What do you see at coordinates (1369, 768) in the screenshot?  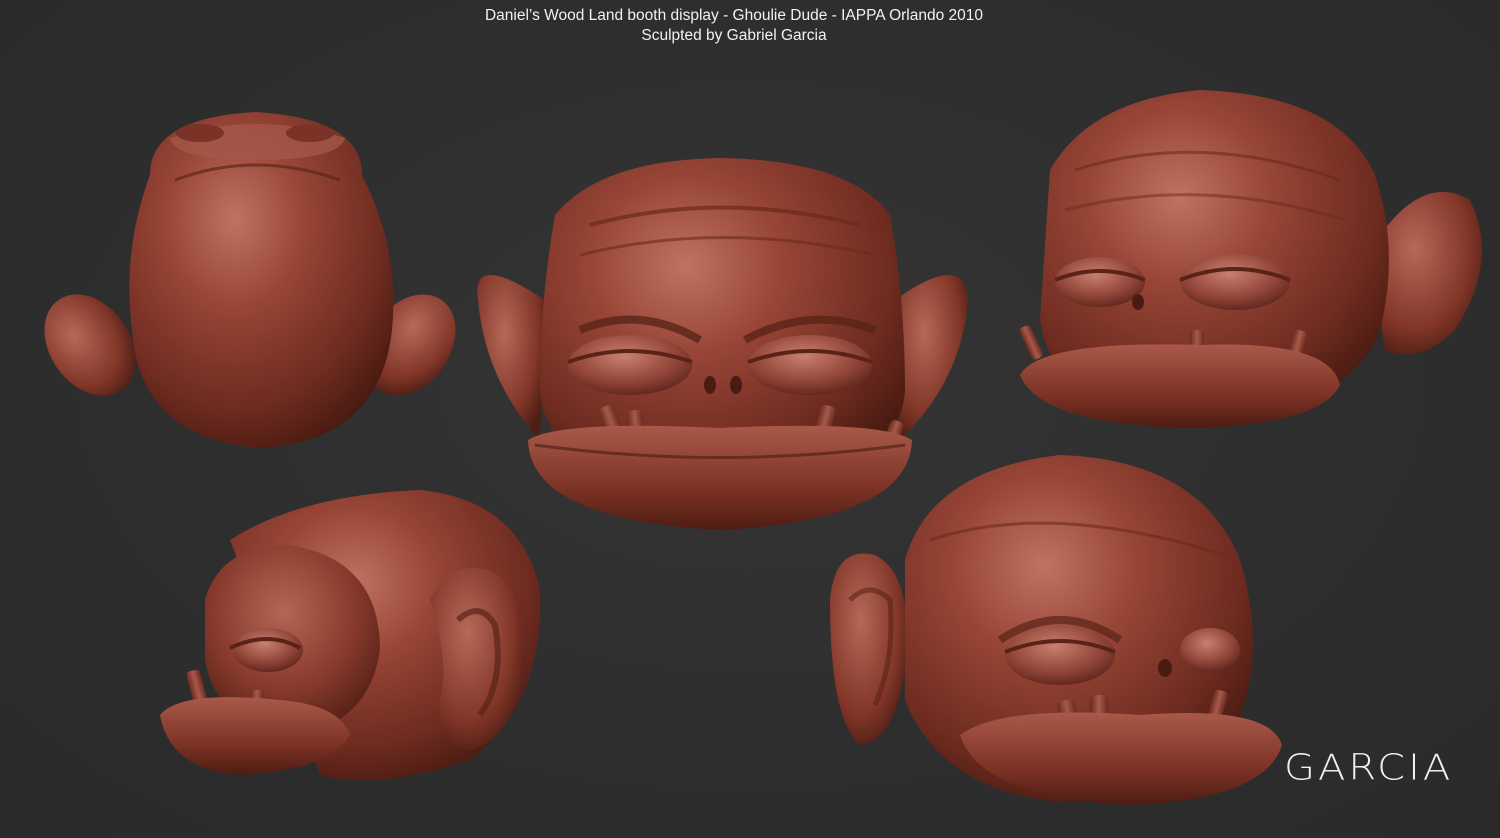 I see `artist-signature: GARCIA` at bounding box center [1369, 768].